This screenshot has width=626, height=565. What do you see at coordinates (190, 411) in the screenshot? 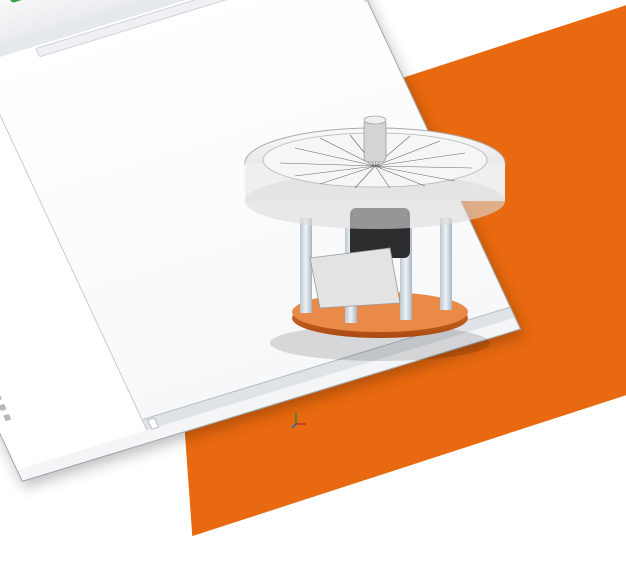
I see `tab-motion-study` at bounding box center [190, 411].